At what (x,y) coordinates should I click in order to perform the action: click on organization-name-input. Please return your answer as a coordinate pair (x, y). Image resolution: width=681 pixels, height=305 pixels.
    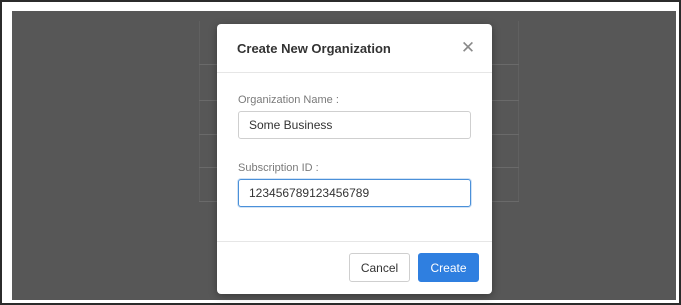
    Looking at the image, I should click on (354, 125).